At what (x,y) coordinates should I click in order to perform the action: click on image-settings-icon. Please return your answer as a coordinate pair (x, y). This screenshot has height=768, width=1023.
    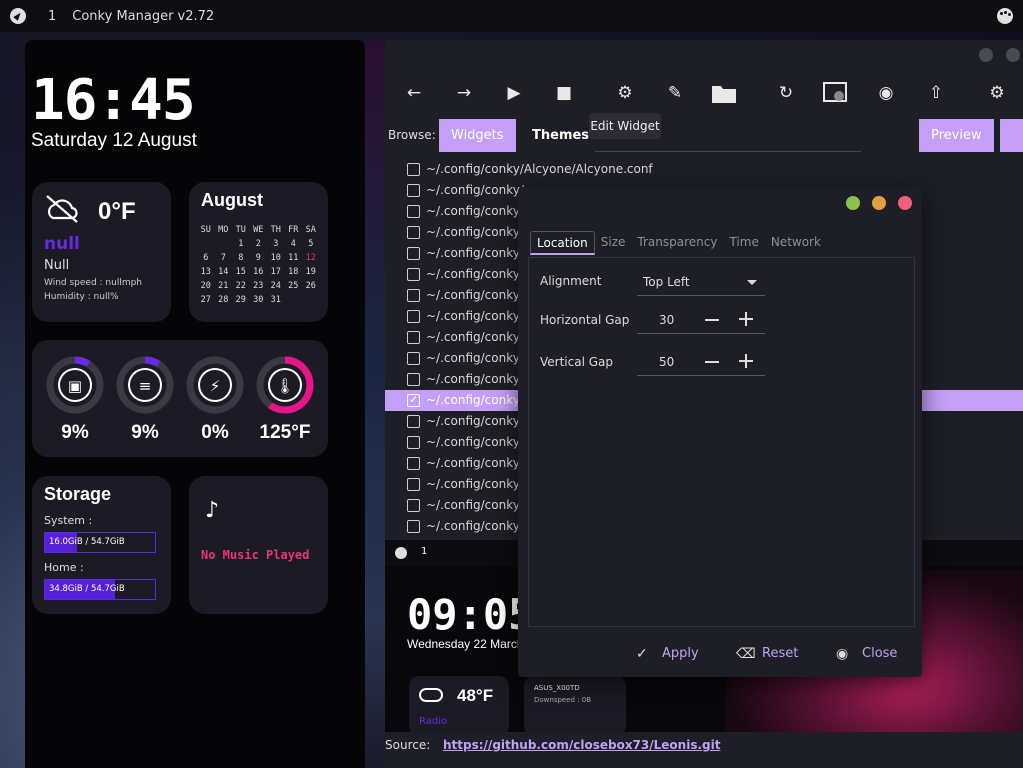
    Looking at the image, I should click on (836, 93).